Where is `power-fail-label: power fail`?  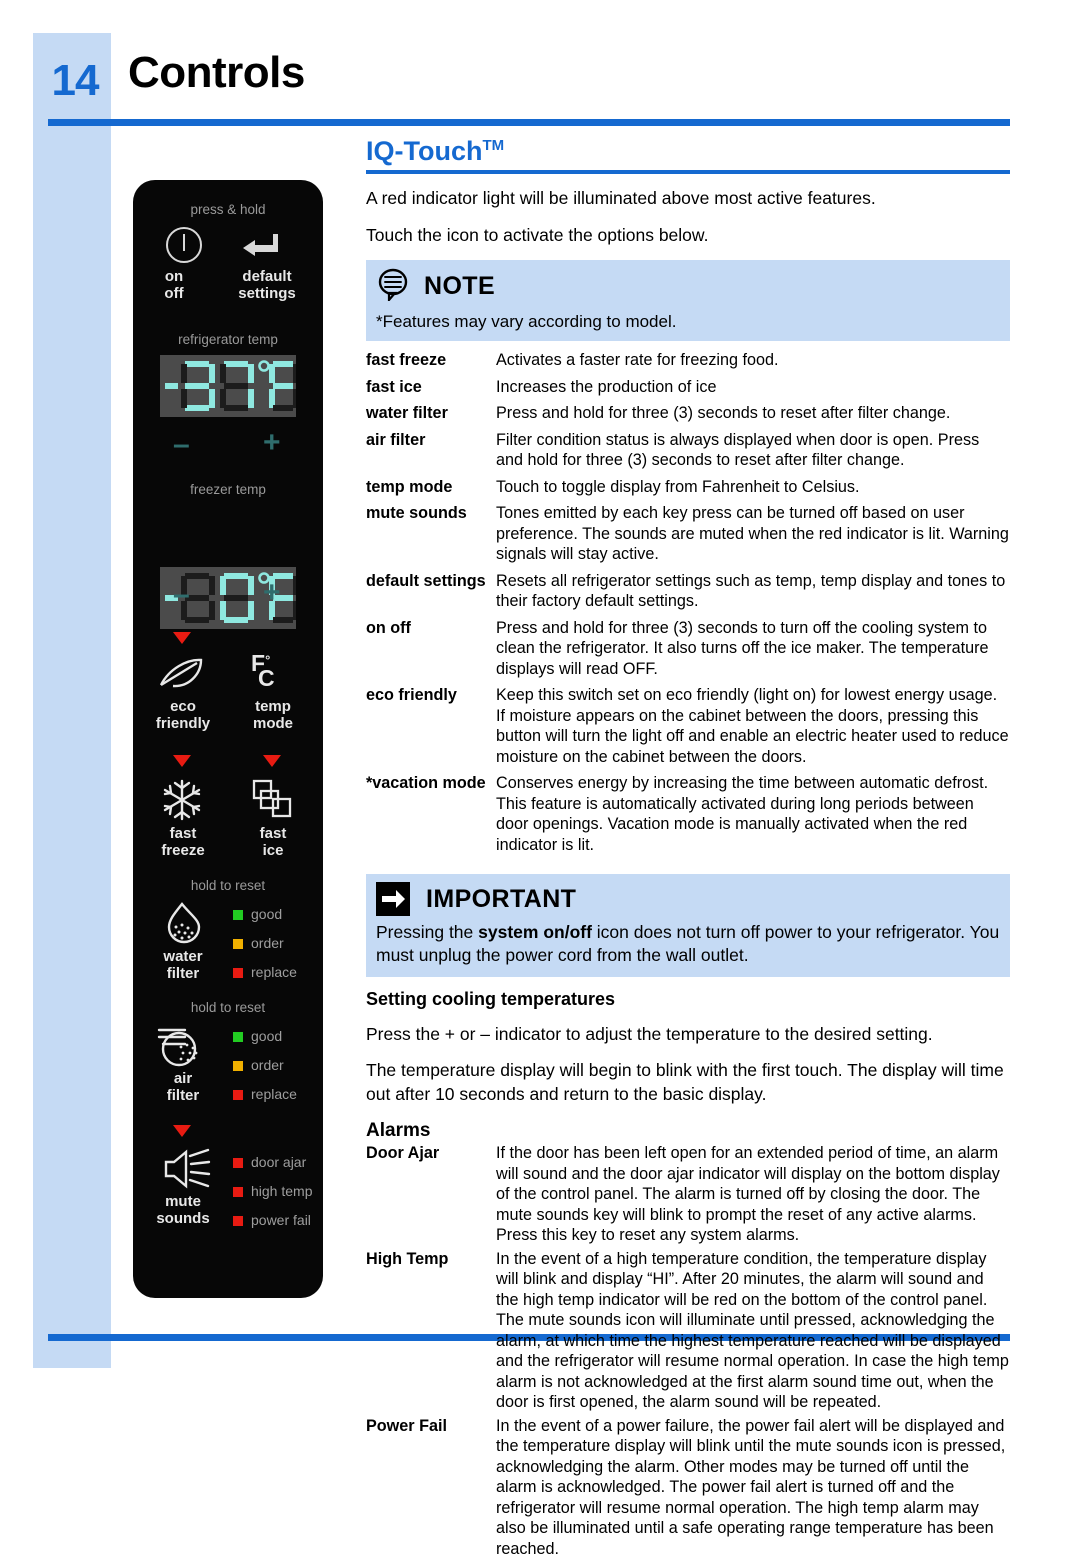
power-fail-label: power fail is located at coordinates (281, 1220).